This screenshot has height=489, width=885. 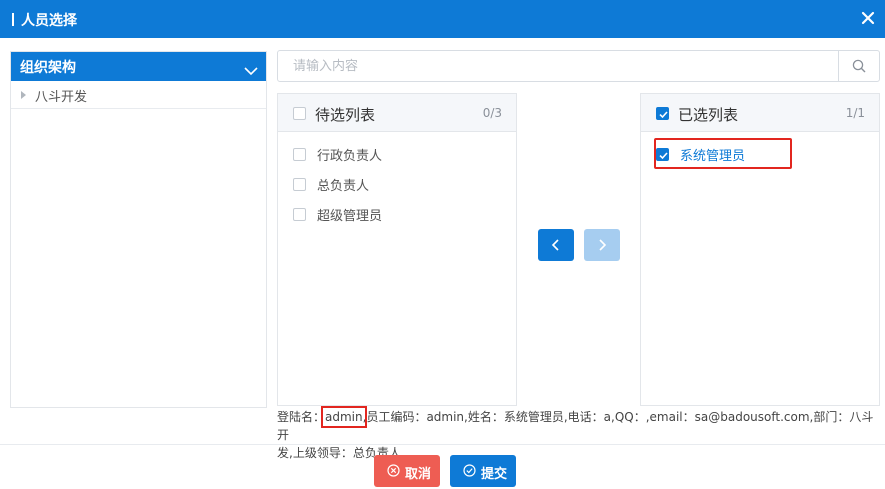 I want to click on item-label: 行政负责人, so click(x=350, y=156).